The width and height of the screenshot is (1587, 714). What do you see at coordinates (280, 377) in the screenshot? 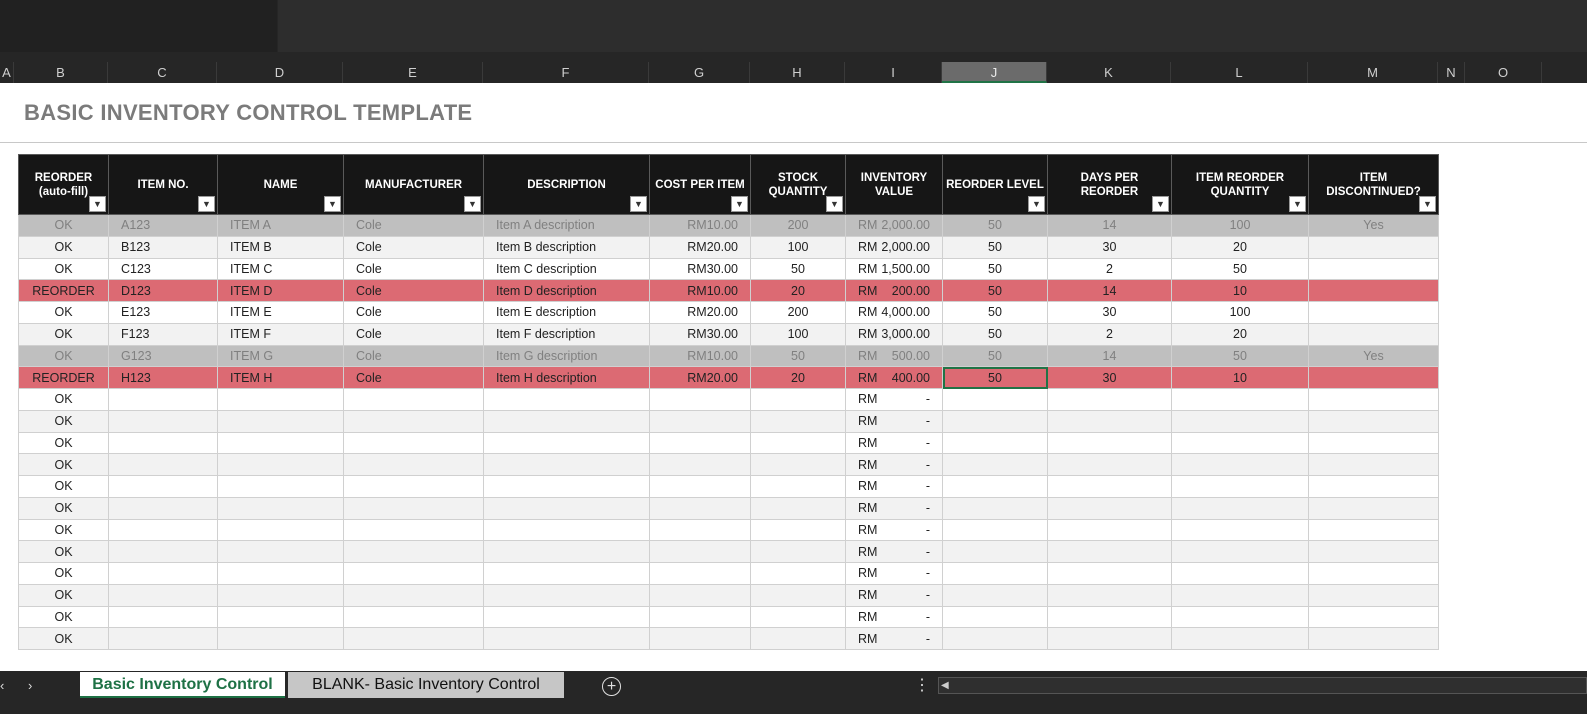
I see `cell-name: ITEM H` at bounding box center [280, 377].